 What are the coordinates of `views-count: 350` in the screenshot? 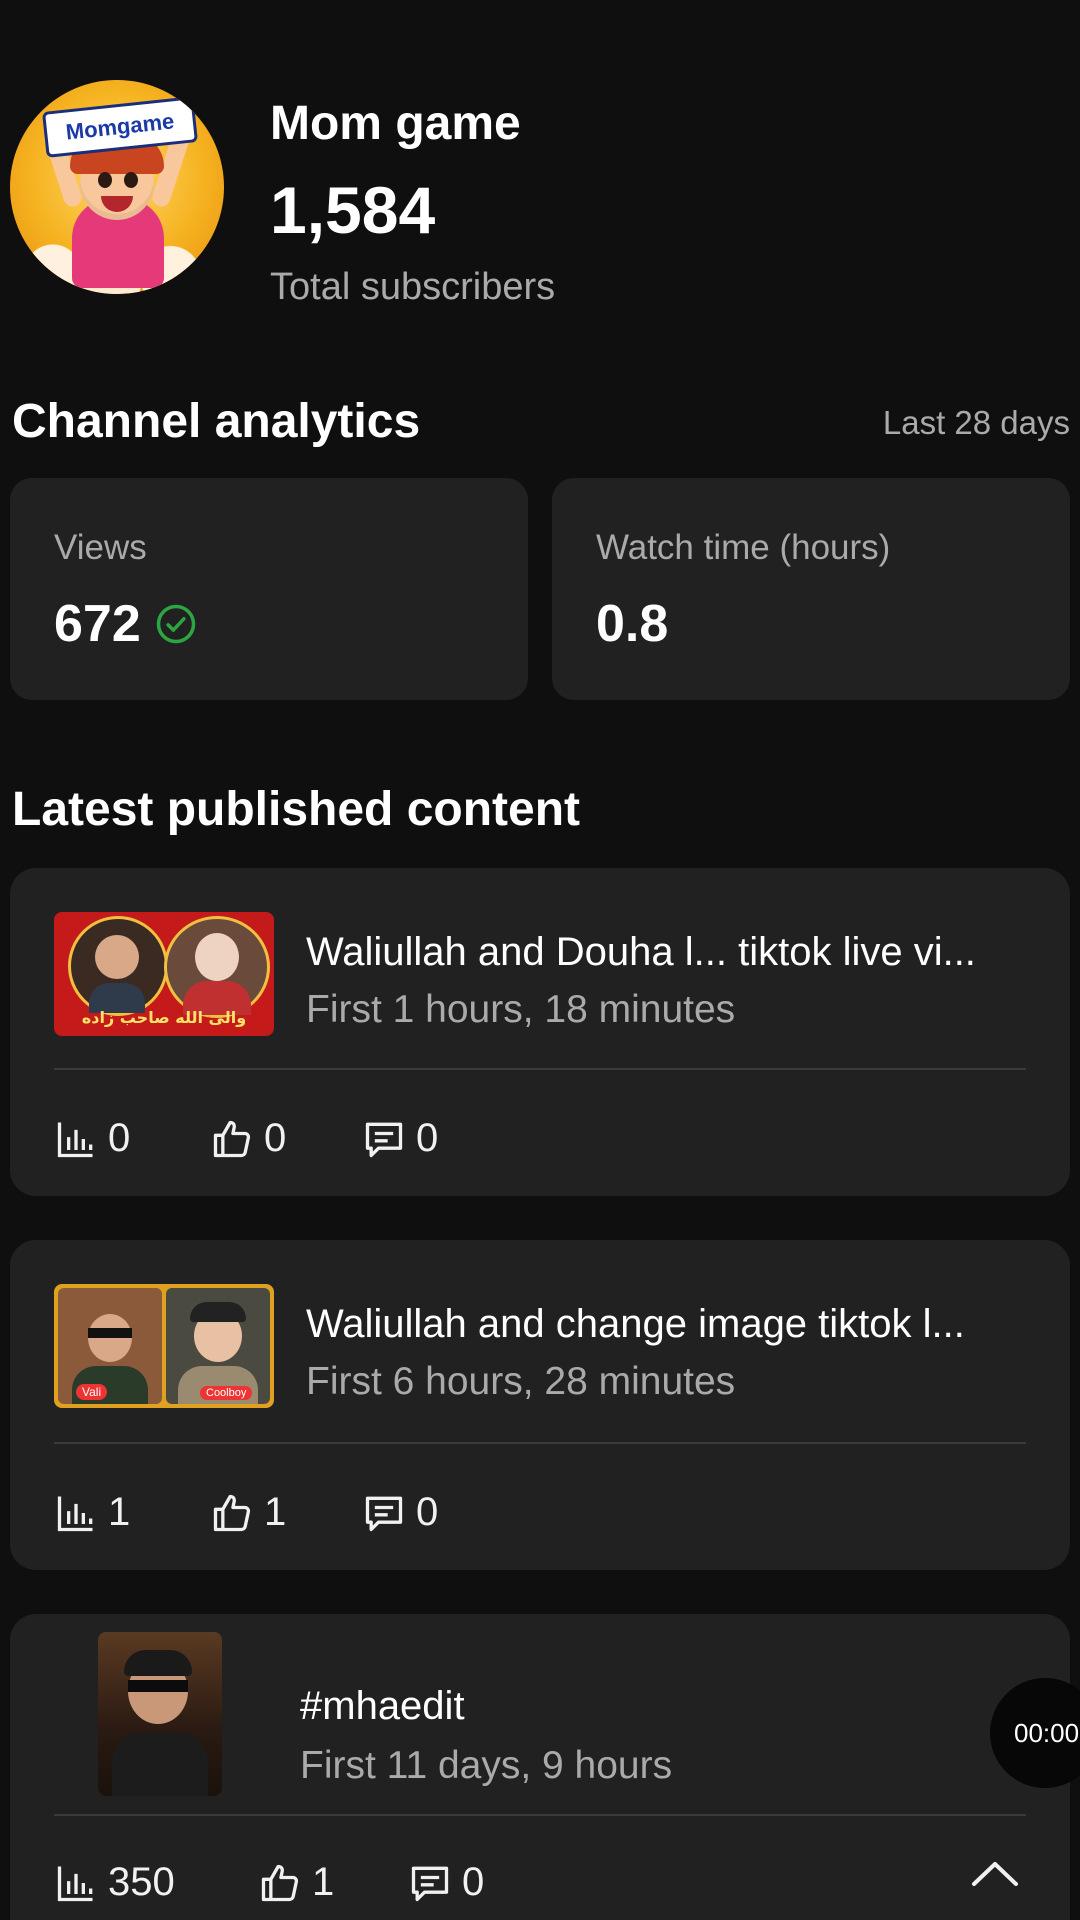 It's located at (141, 1882).